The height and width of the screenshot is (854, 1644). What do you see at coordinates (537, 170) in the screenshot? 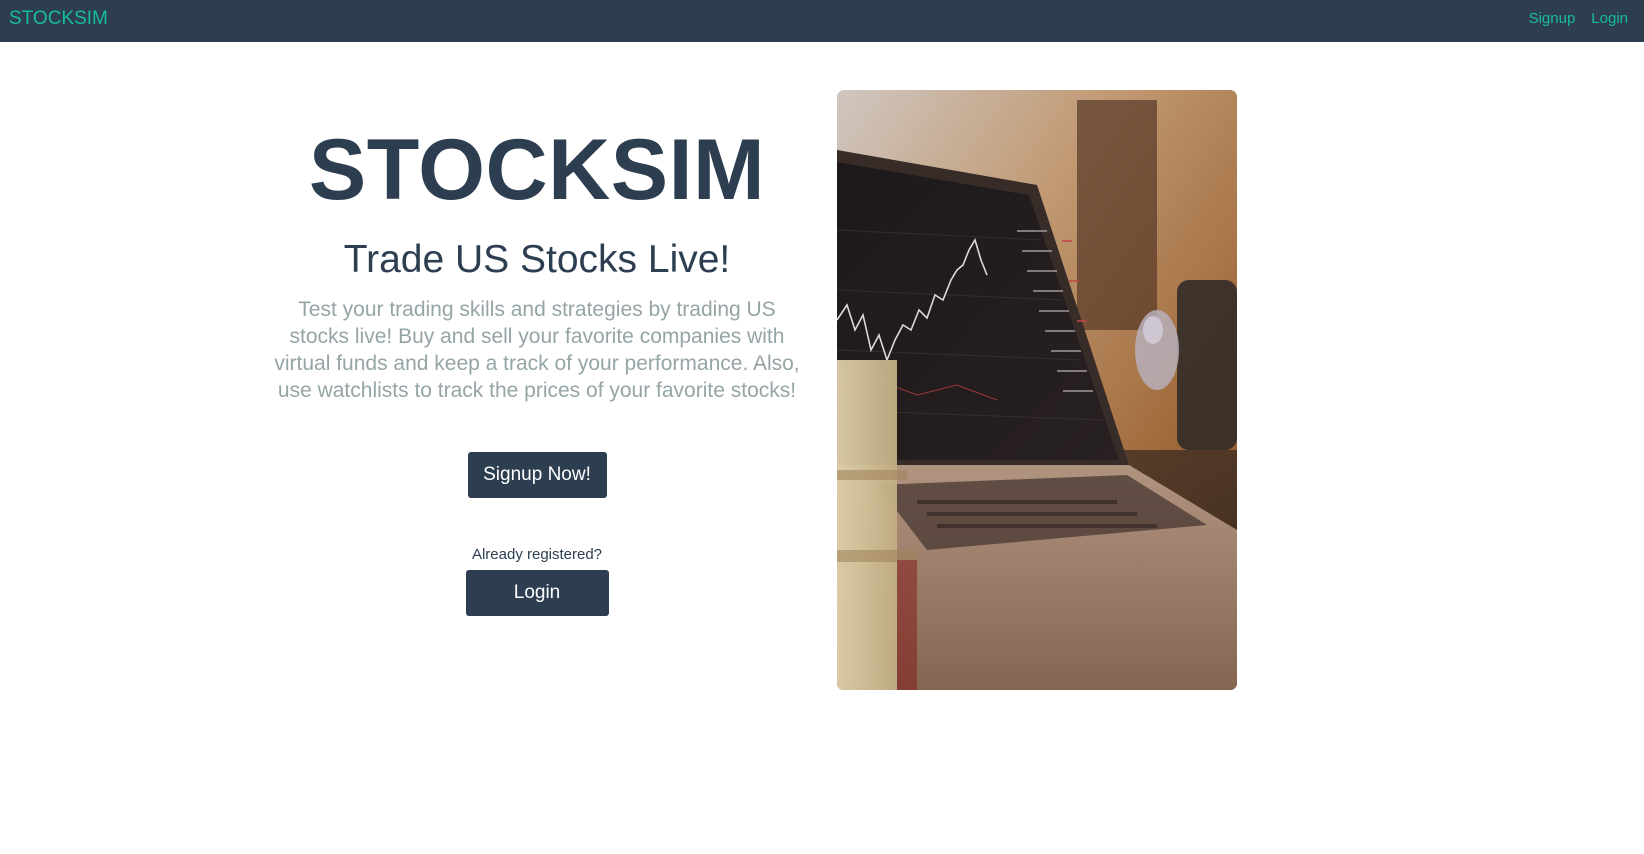
I see `hero-title: STOCKSIM` at bounding box center [537, 170].